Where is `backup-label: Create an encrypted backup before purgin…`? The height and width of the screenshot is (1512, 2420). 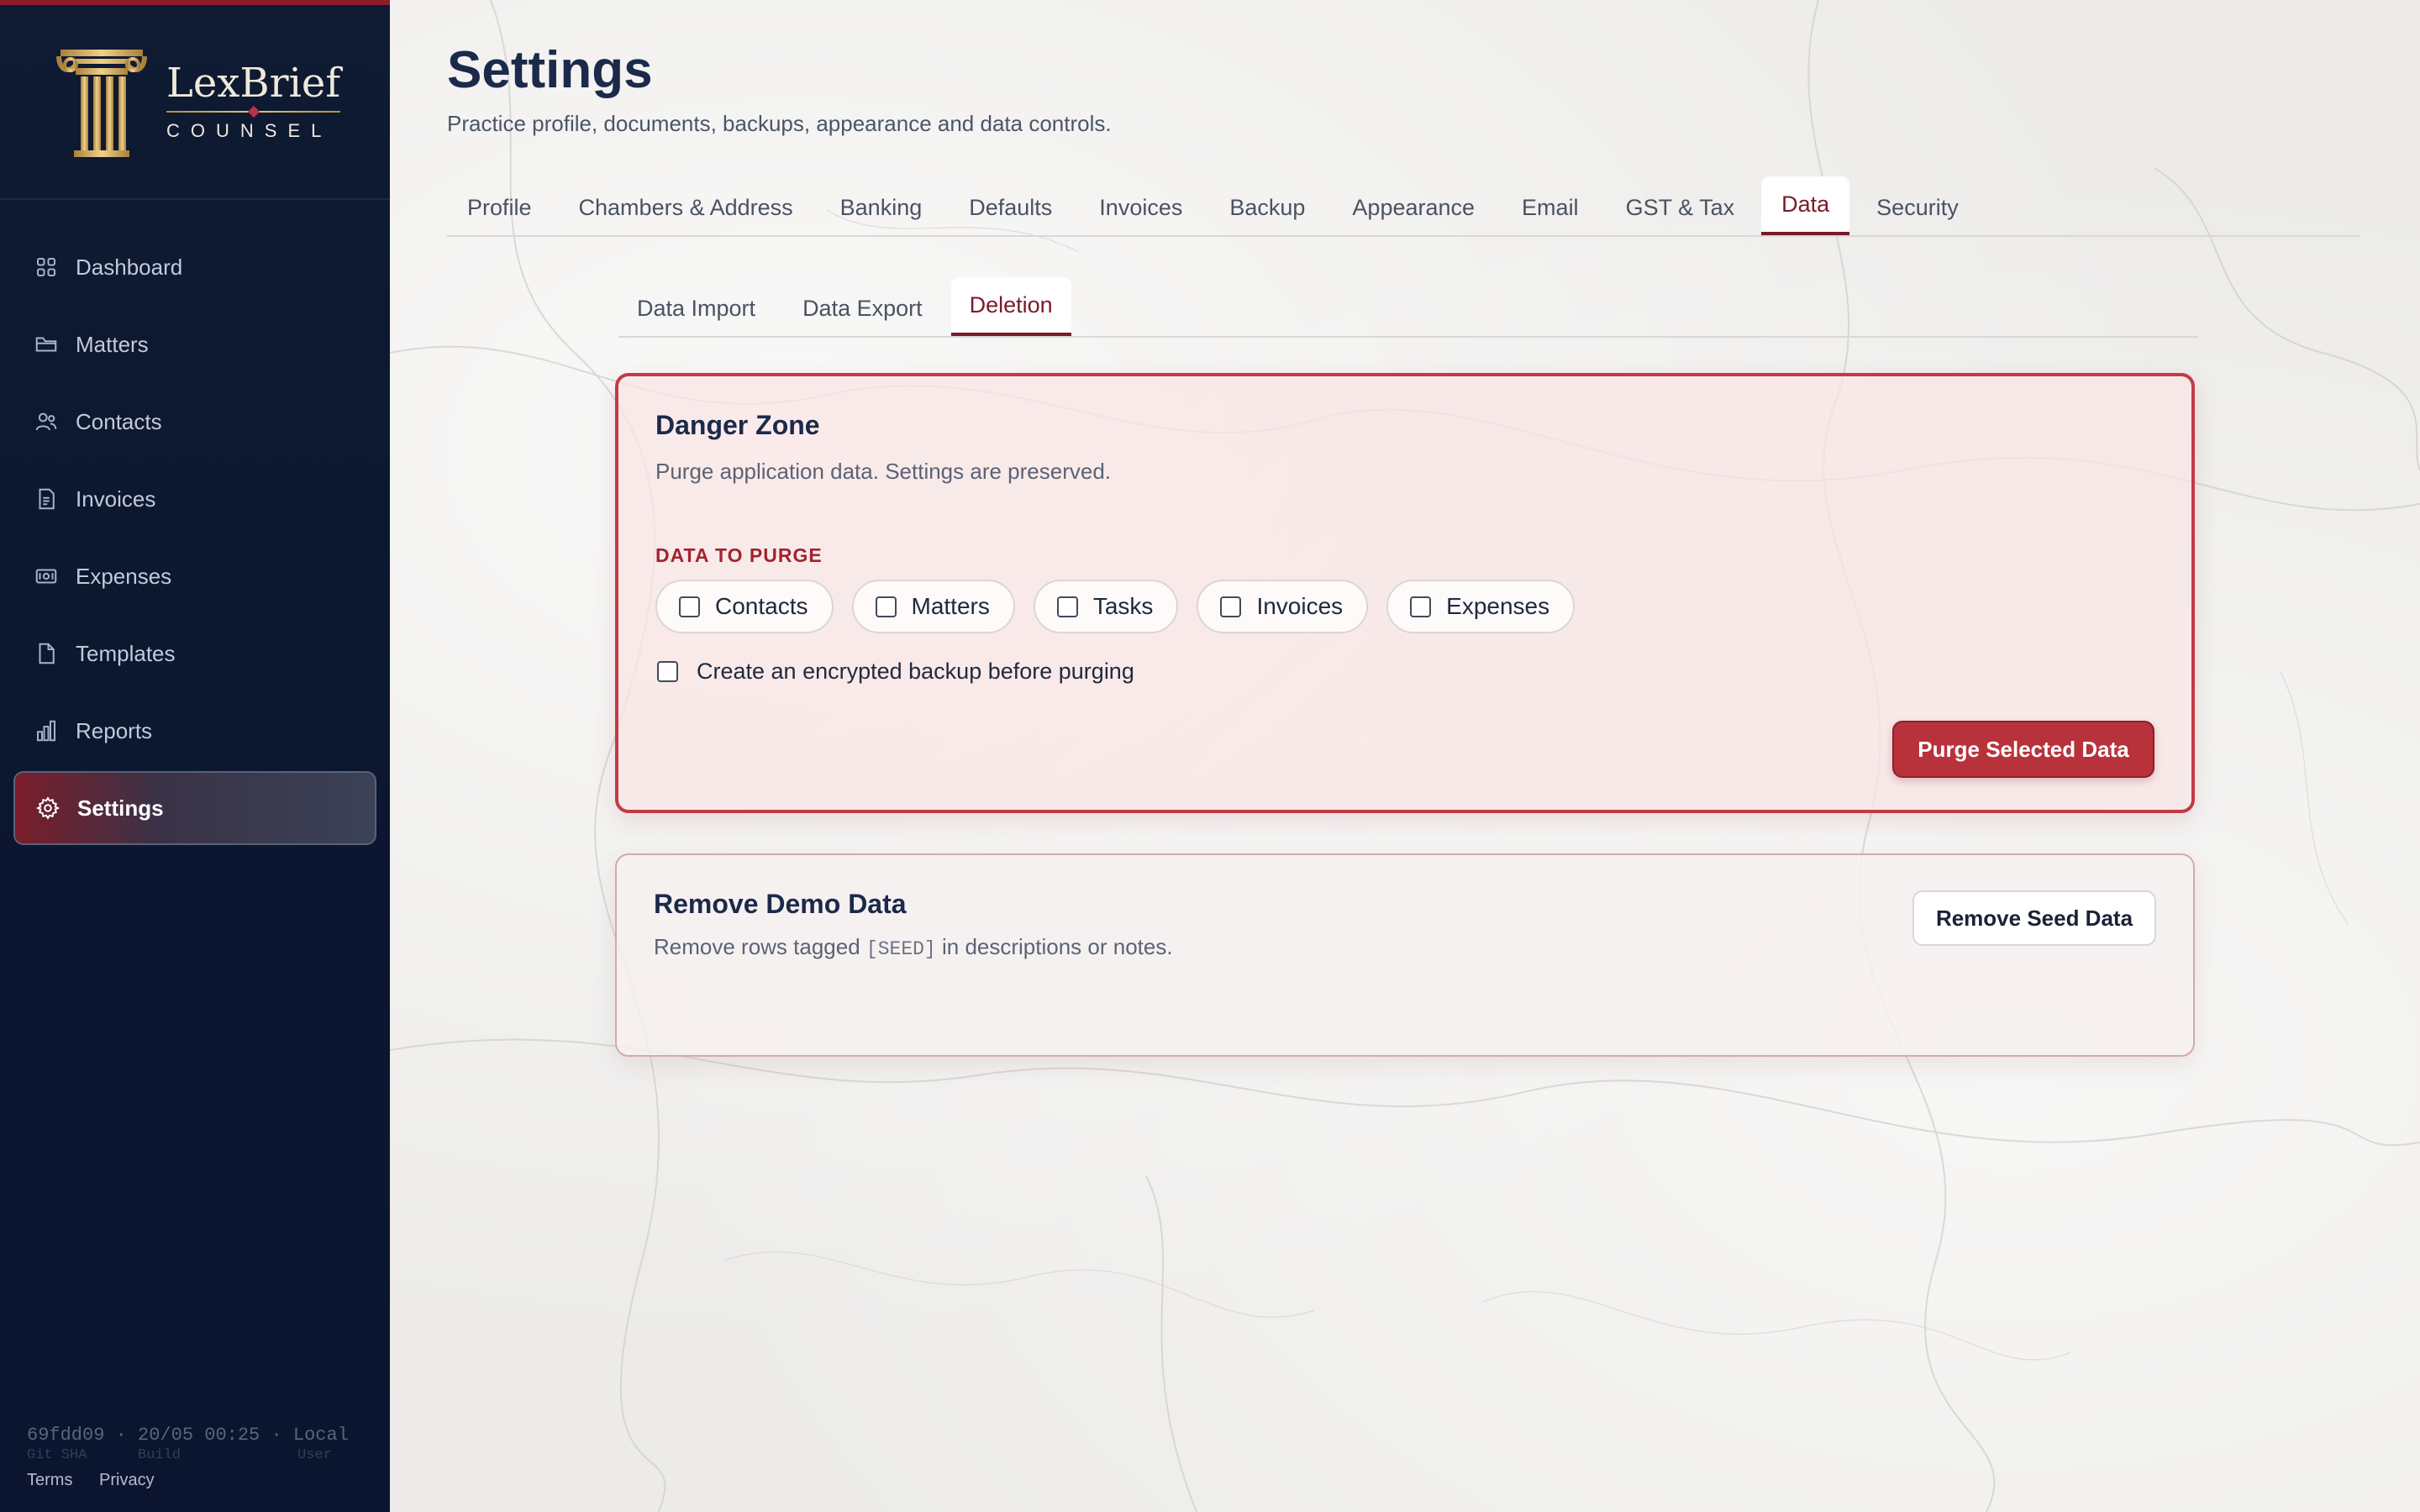 backup-label: Create an encrypted backup before purgin… is located at coordinates (915, 671).